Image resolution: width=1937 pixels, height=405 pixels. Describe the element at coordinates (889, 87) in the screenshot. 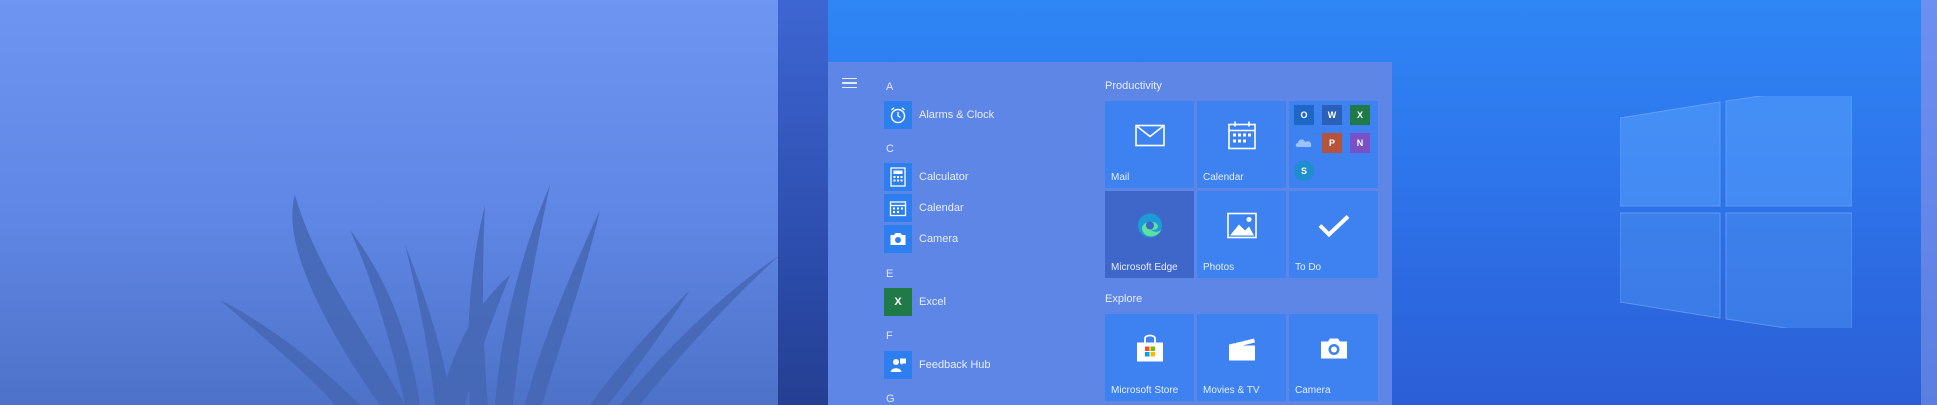

I see `letter-header-a: A` at that location.